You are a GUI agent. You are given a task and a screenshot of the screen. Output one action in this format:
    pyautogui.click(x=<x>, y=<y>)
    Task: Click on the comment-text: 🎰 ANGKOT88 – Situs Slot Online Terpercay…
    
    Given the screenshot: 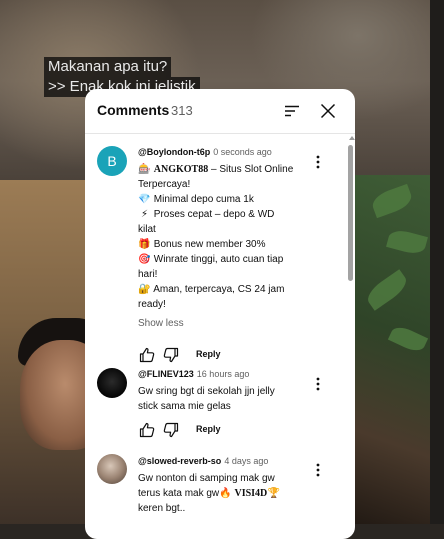 What is the action you would take?
    pyautogui.click(x=216, y=237)
    